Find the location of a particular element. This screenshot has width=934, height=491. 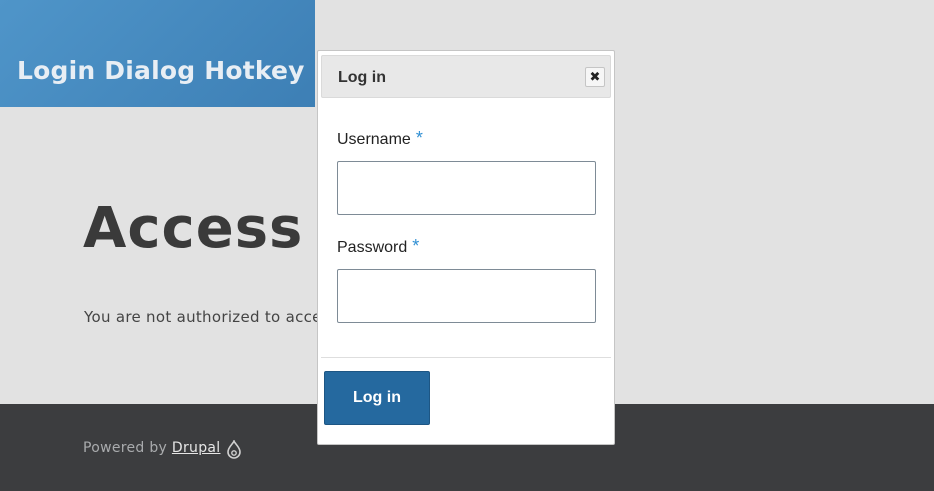

password-label: Password * is located at coordinates (378, 246).